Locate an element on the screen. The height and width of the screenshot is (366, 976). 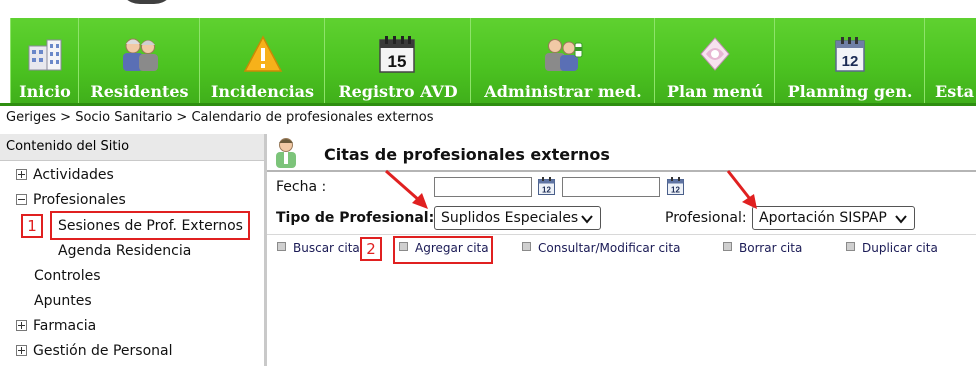
sidebar-item-actividades: Actividades is located at coordinates (65, 175).